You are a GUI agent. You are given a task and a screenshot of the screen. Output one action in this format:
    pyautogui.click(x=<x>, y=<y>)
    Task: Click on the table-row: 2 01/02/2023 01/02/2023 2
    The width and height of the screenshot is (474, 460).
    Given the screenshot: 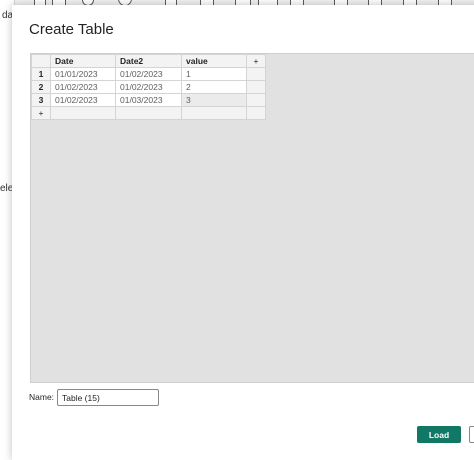 What is the action you would take?
    pyautogui.click(x=148, y=87)
    